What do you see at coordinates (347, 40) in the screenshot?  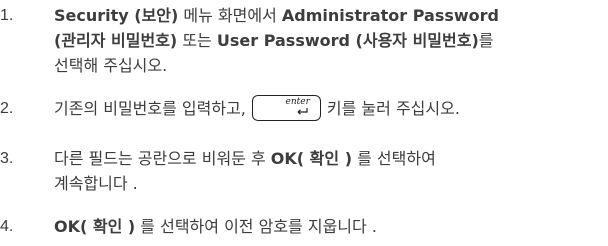 I see `field-name-user-password: User Password (사용자 비밀번호)` at bounding box center [347, 40].